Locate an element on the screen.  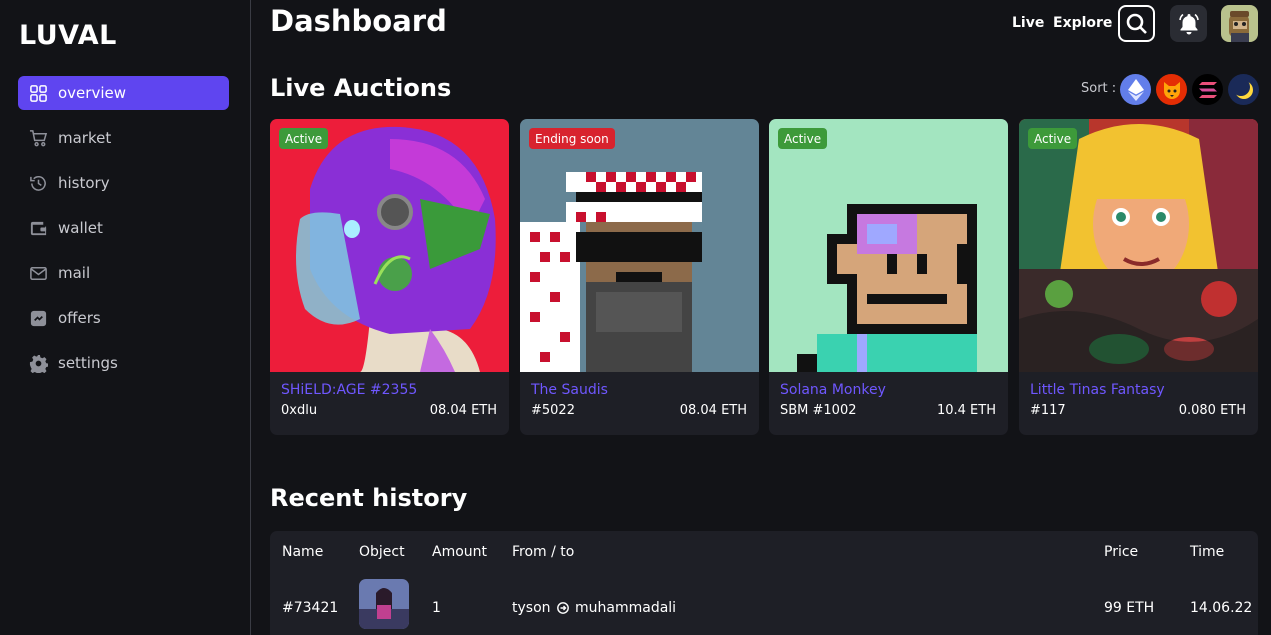
sidebar-item-wallet: wallet is located at coordinates (123, 228).